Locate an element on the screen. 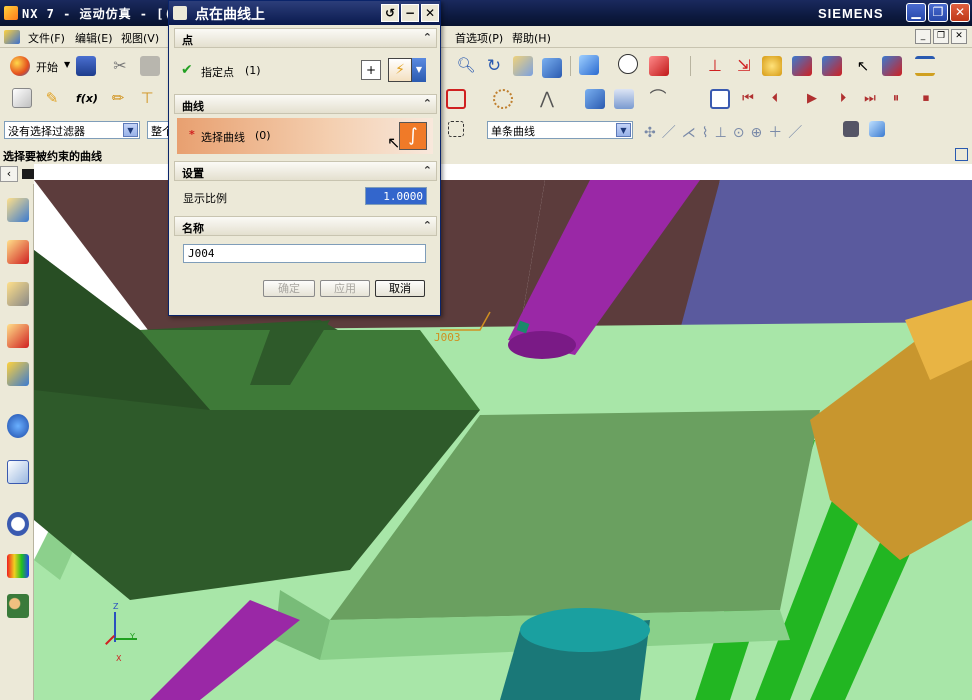 This screenshot has width=972, height=700. pause-icon: ⏸ is located at coordinates (896, 99).